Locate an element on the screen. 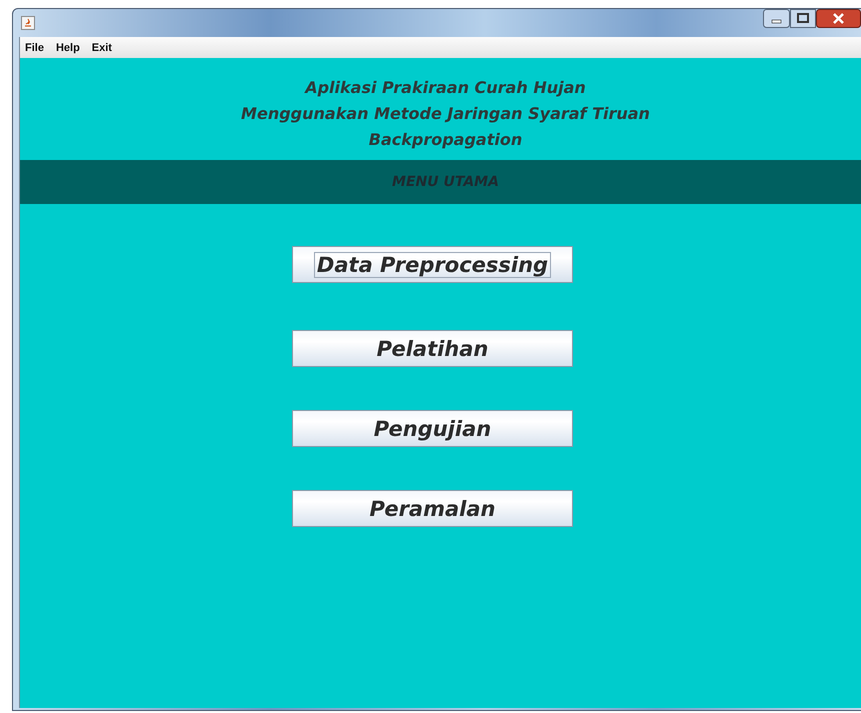  menu-item: Help is located at coordinates (68, 47).